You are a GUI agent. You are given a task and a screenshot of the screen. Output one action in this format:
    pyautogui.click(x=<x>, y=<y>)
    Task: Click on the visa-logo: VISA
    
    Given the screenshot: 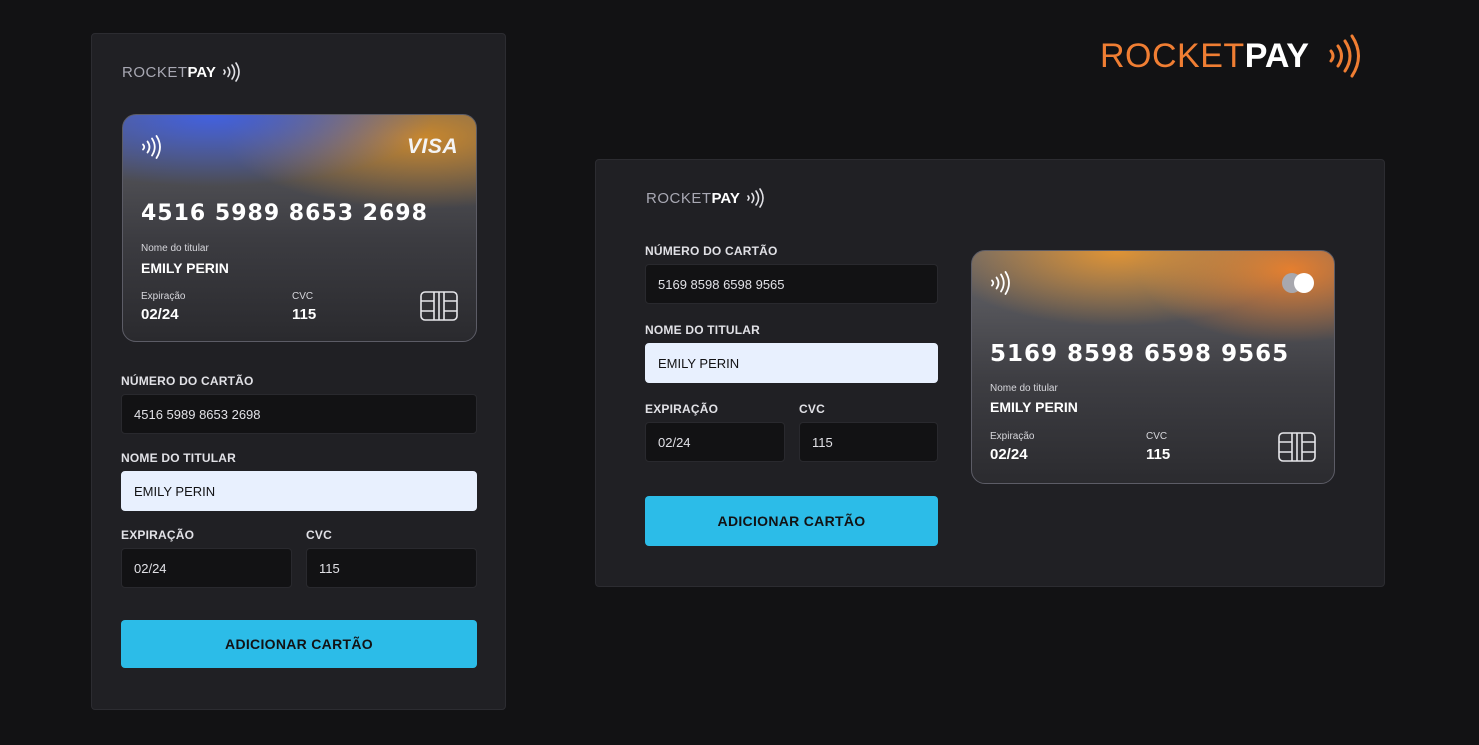 What is the action you would take?
    pyautogui.click(x=432, y=146)
    